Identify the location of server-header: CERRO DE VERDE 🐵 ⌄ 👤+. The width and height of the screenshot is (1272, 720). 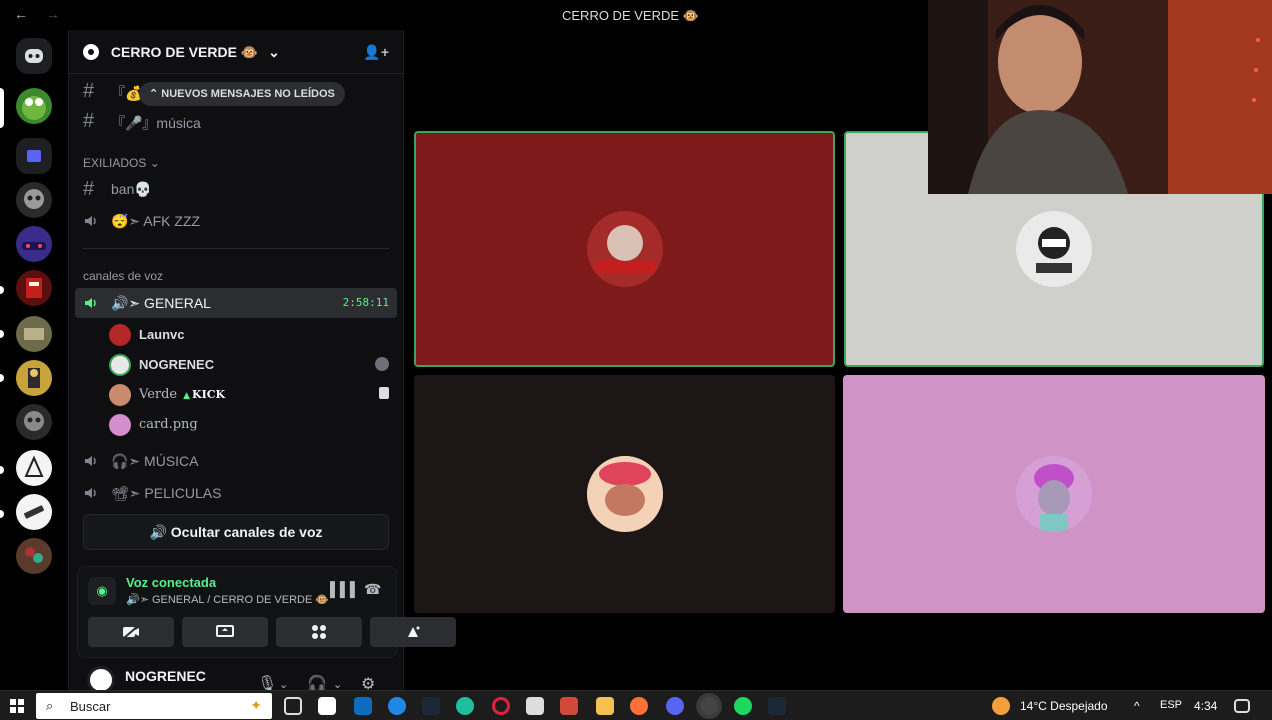
(236, 52).